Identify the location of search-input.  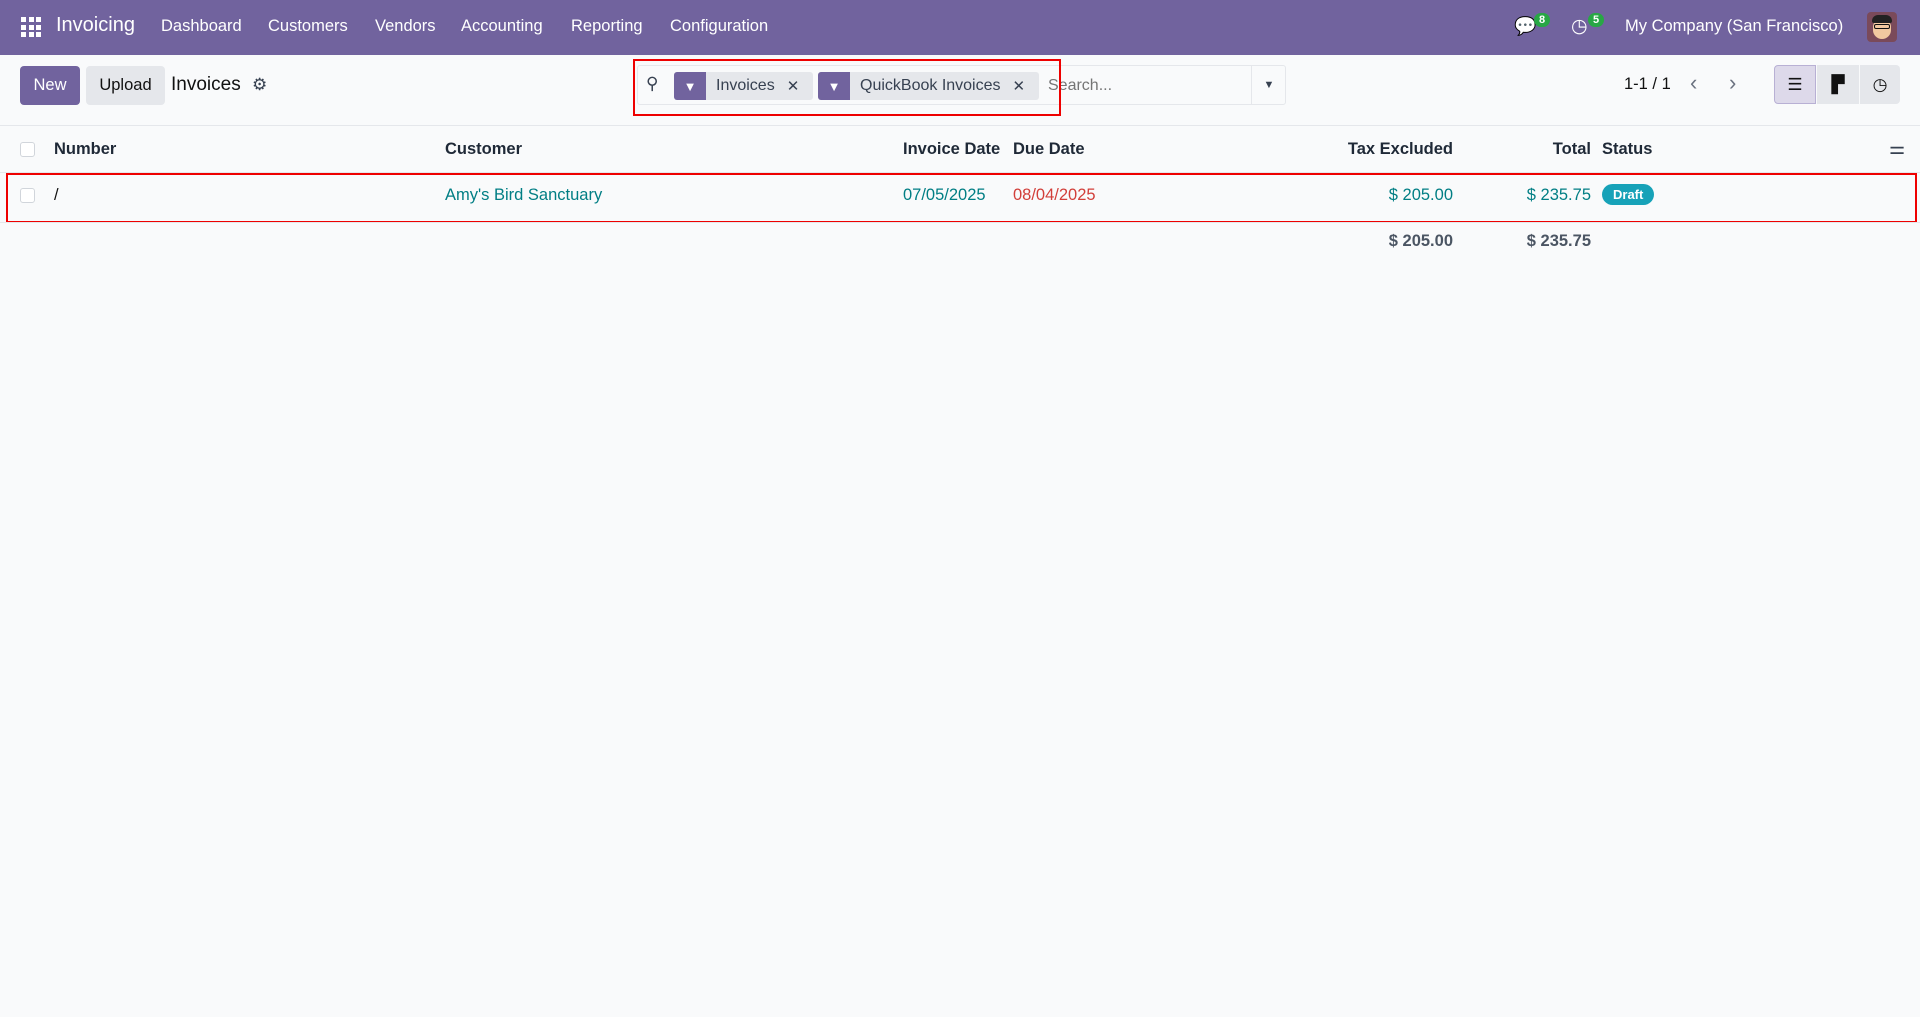
(1143, 86).